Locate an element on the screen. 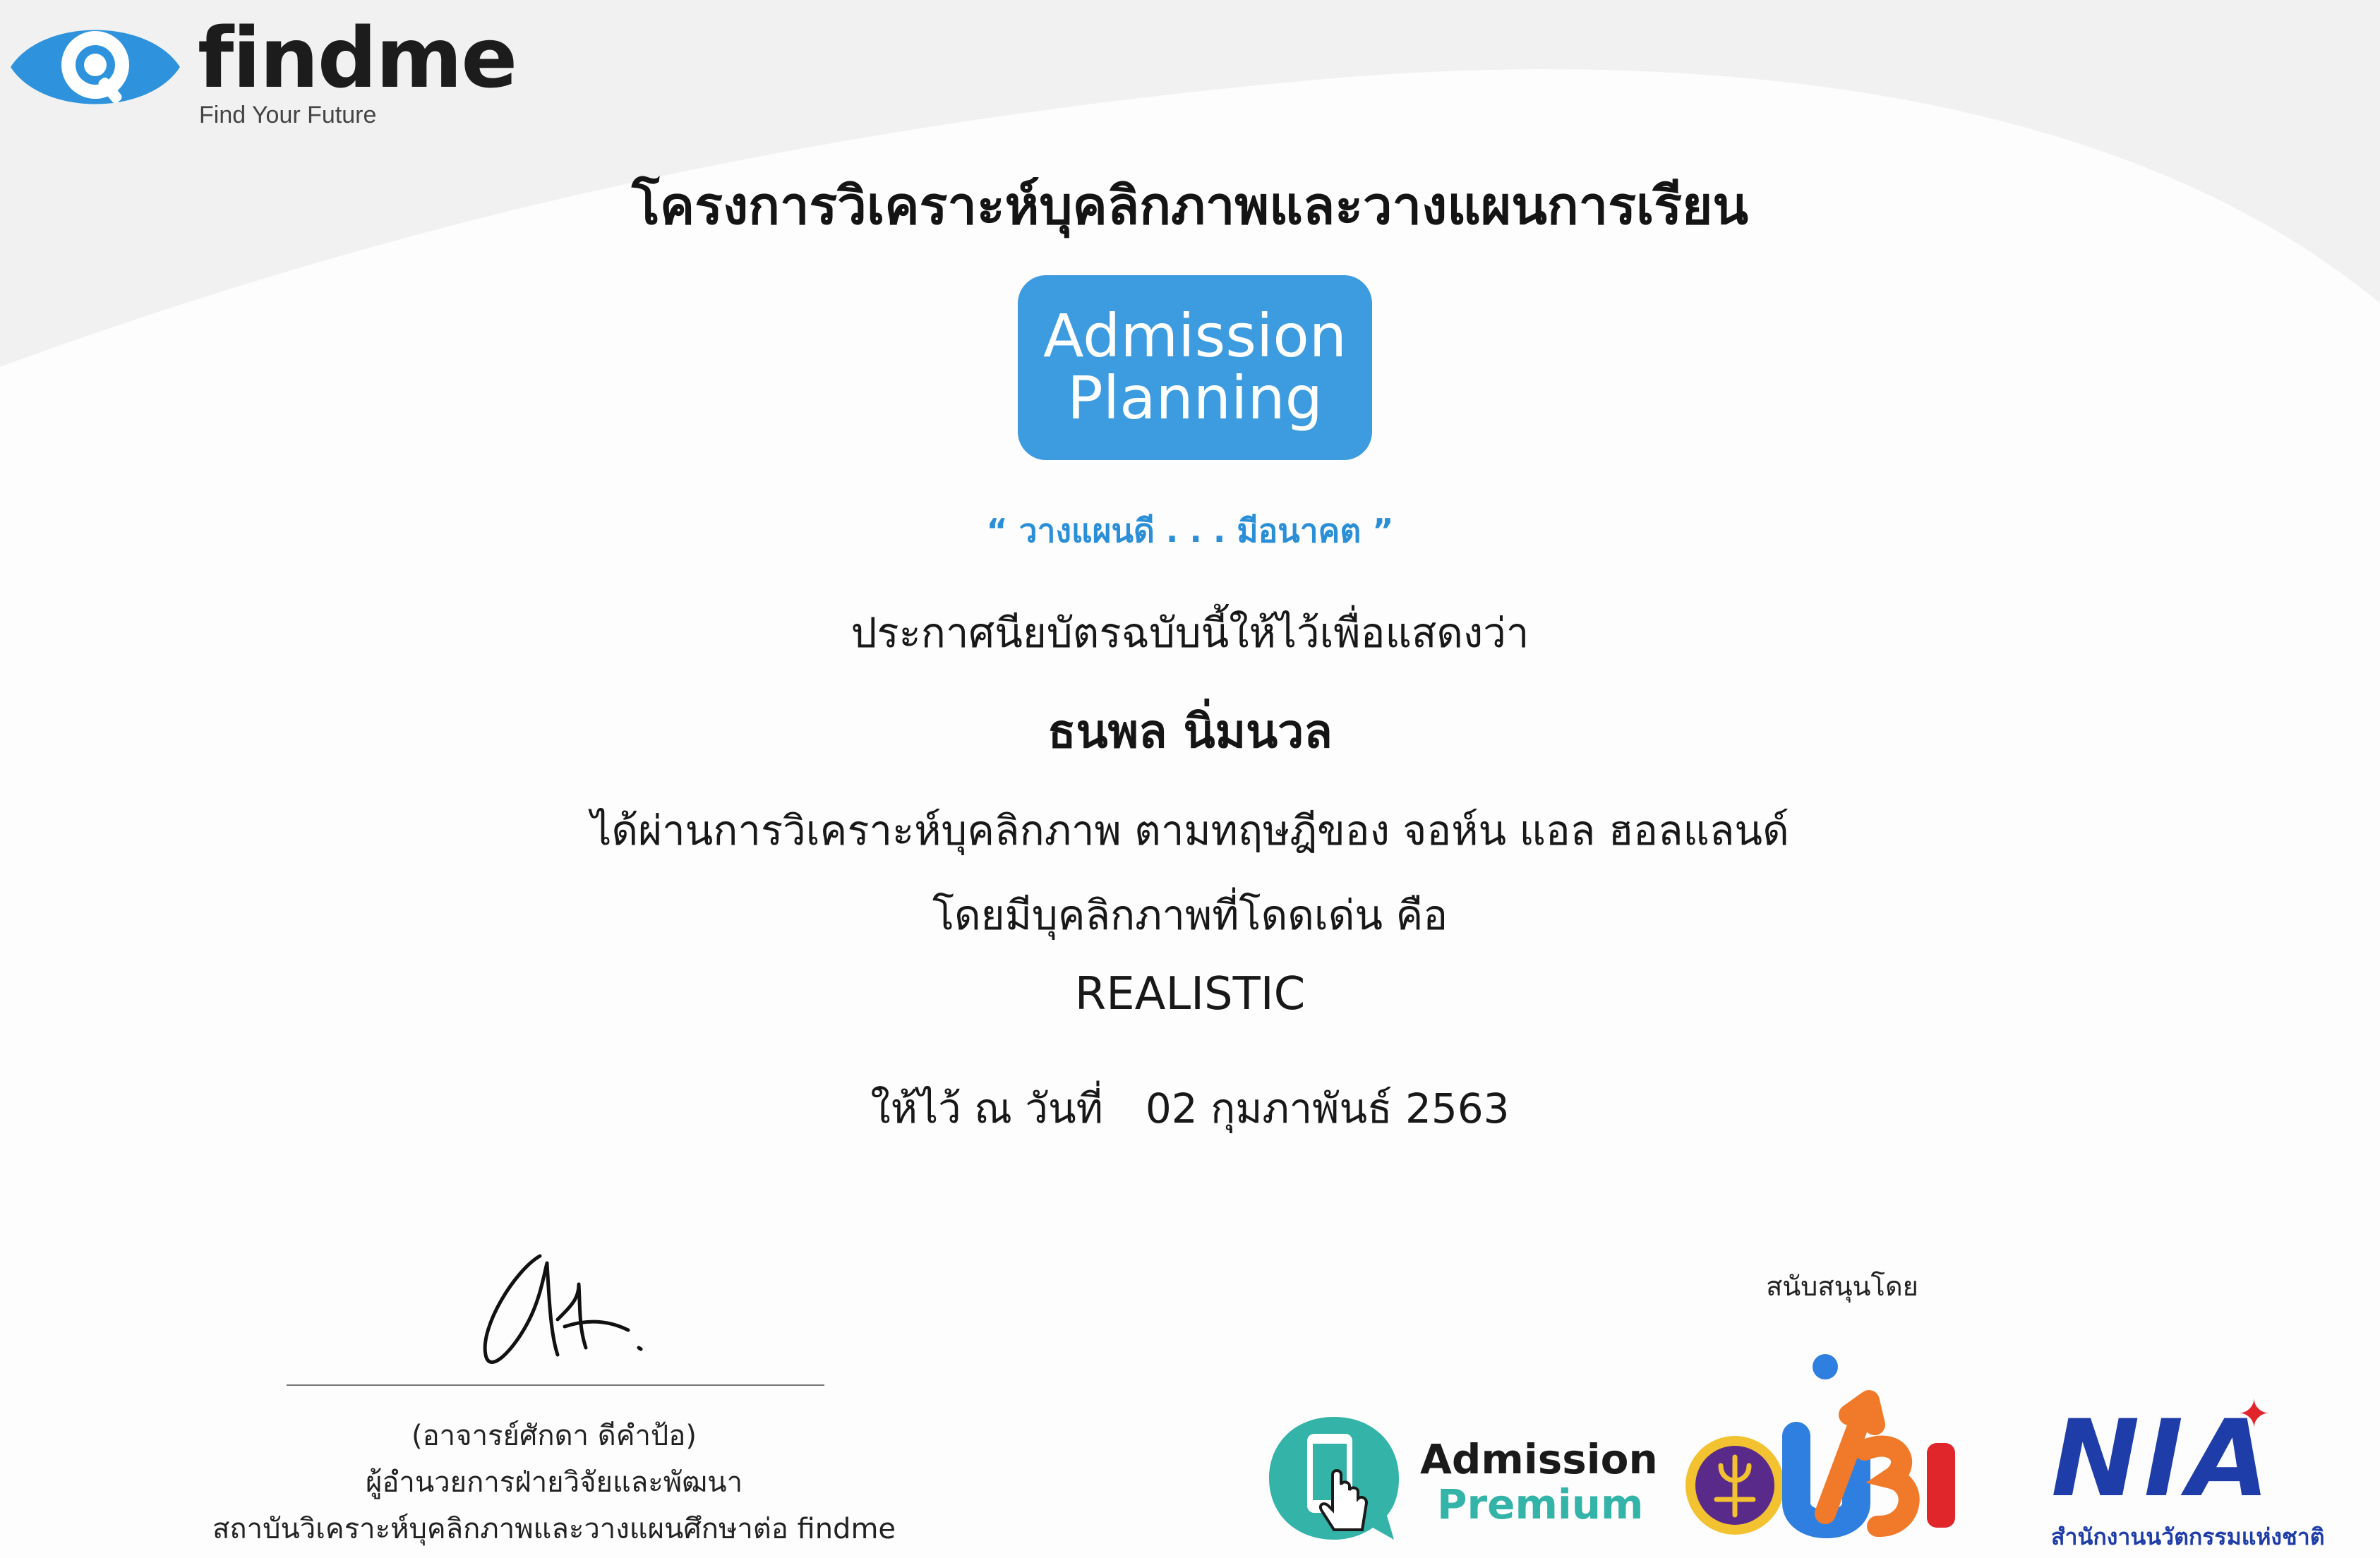 The width and height of the screenshot is (2380, 1558). admission-premium-logo: Admission Premium is located at coordinates (1460, 1478).